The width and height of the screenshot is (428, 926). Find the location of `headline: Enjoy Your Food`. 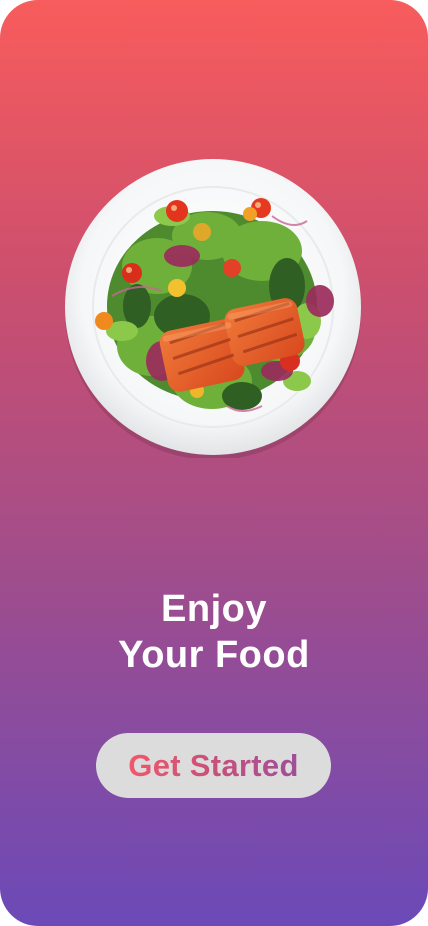

headline: Enjoy Your Food is located at coordinates (214, 632).